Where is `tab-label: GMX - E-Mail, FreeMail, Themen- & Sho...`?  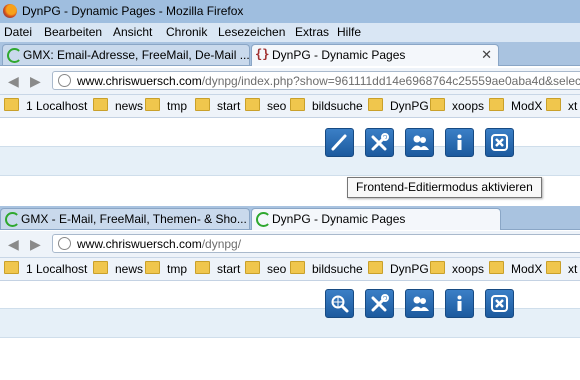 tab-label: GMX - E-Mail, FreeMail, Themen- & Sho... is located at coordinates (134, 219).